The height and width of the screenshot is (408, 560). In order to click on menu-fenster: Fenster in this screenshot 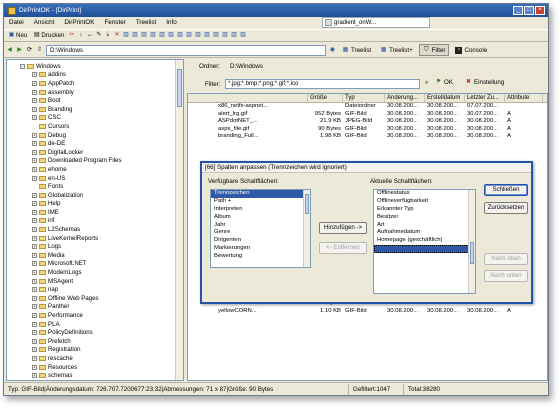, I will do `click(114, 22)`.